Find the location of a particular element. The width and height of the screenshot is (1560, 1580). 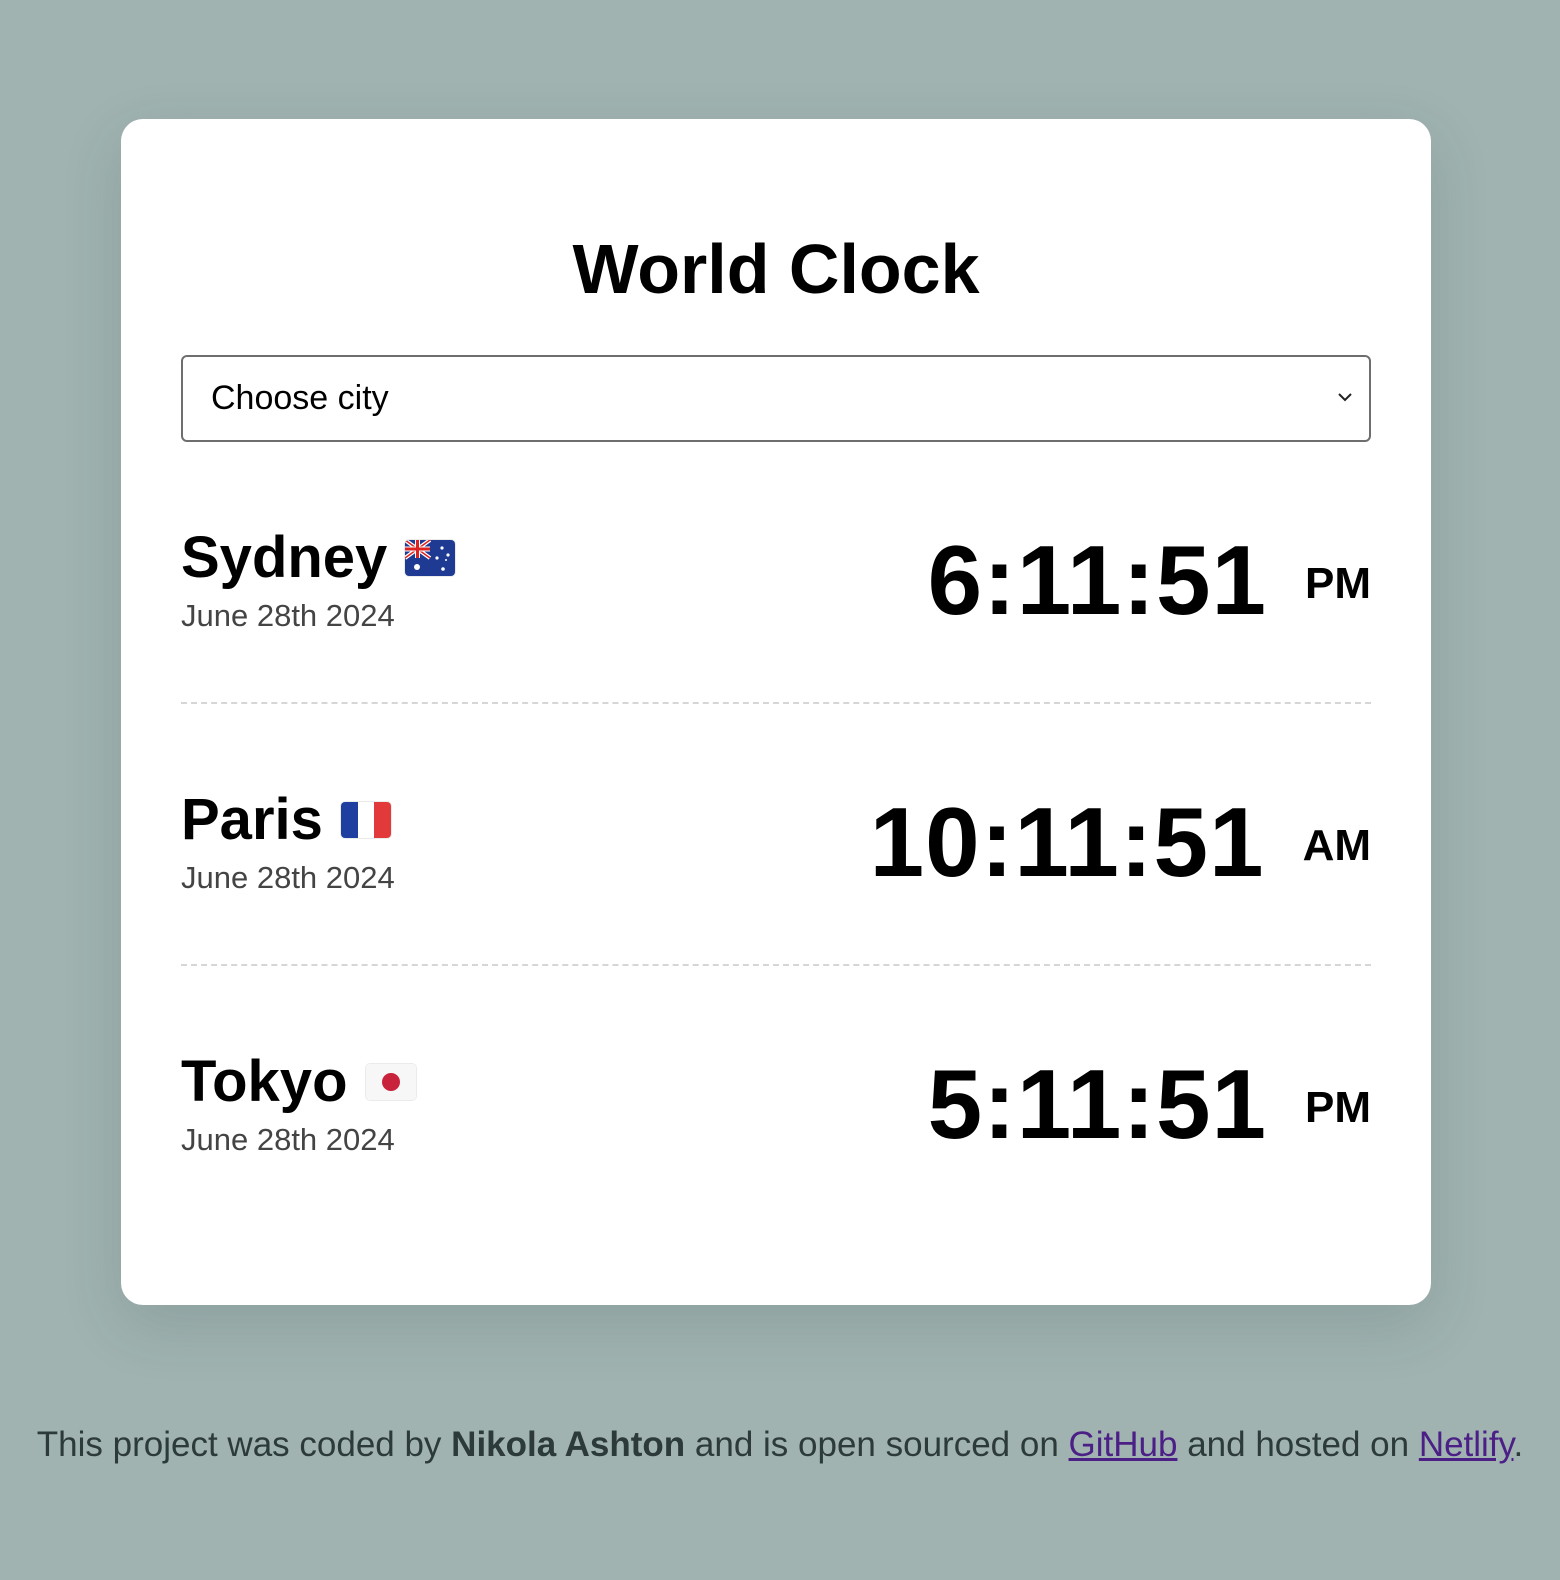

city-time: 6:11:51 is located at coordinates (1097, 580).